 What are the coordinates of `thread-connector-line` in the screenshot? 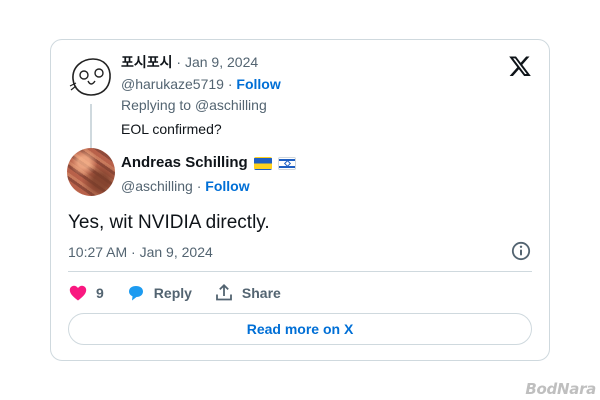 It's located at (91, 126).